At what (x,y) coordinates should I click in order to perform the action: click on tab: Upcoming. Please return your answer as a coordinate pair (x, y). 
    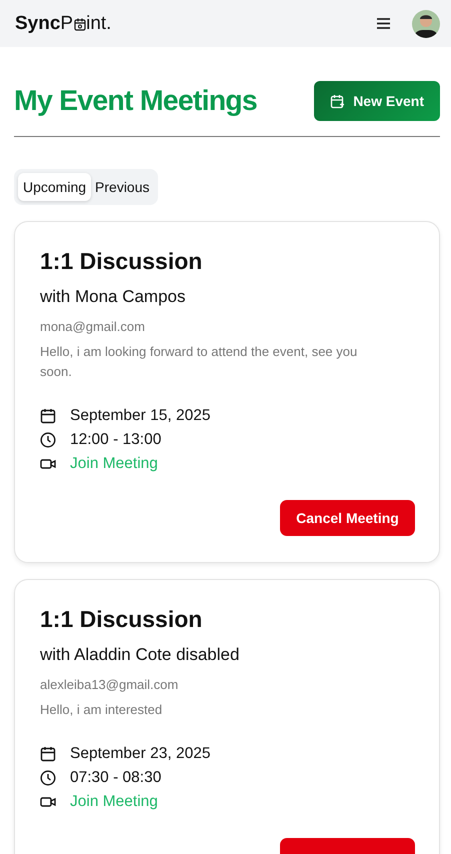
    Looking at the image, I should click on (55, 187).